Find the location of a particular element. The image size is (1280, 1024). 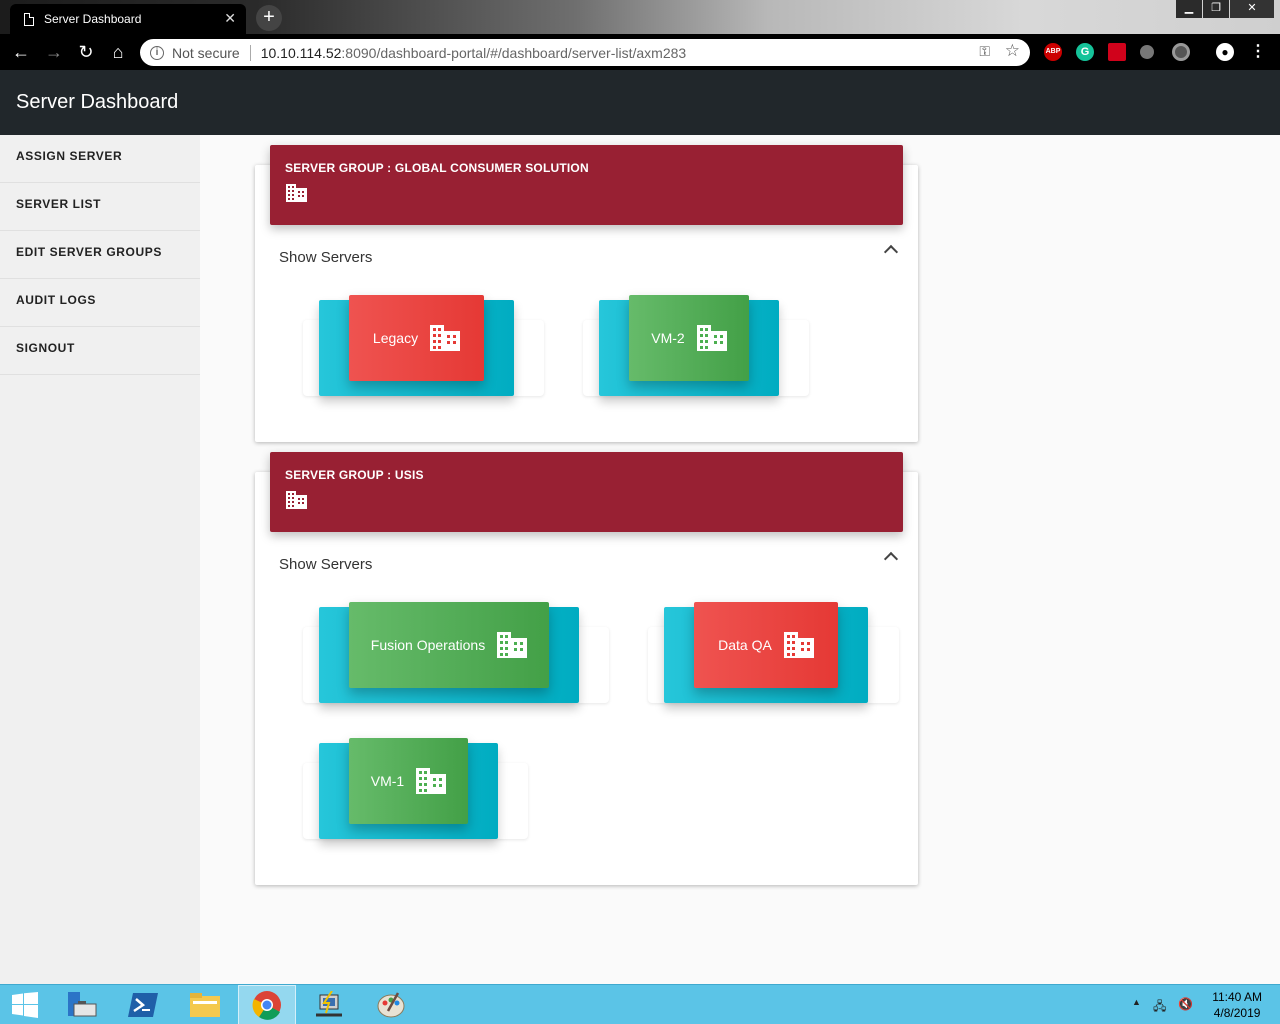

menu-icon: ⋮ is located at coordinates (1258, 52).